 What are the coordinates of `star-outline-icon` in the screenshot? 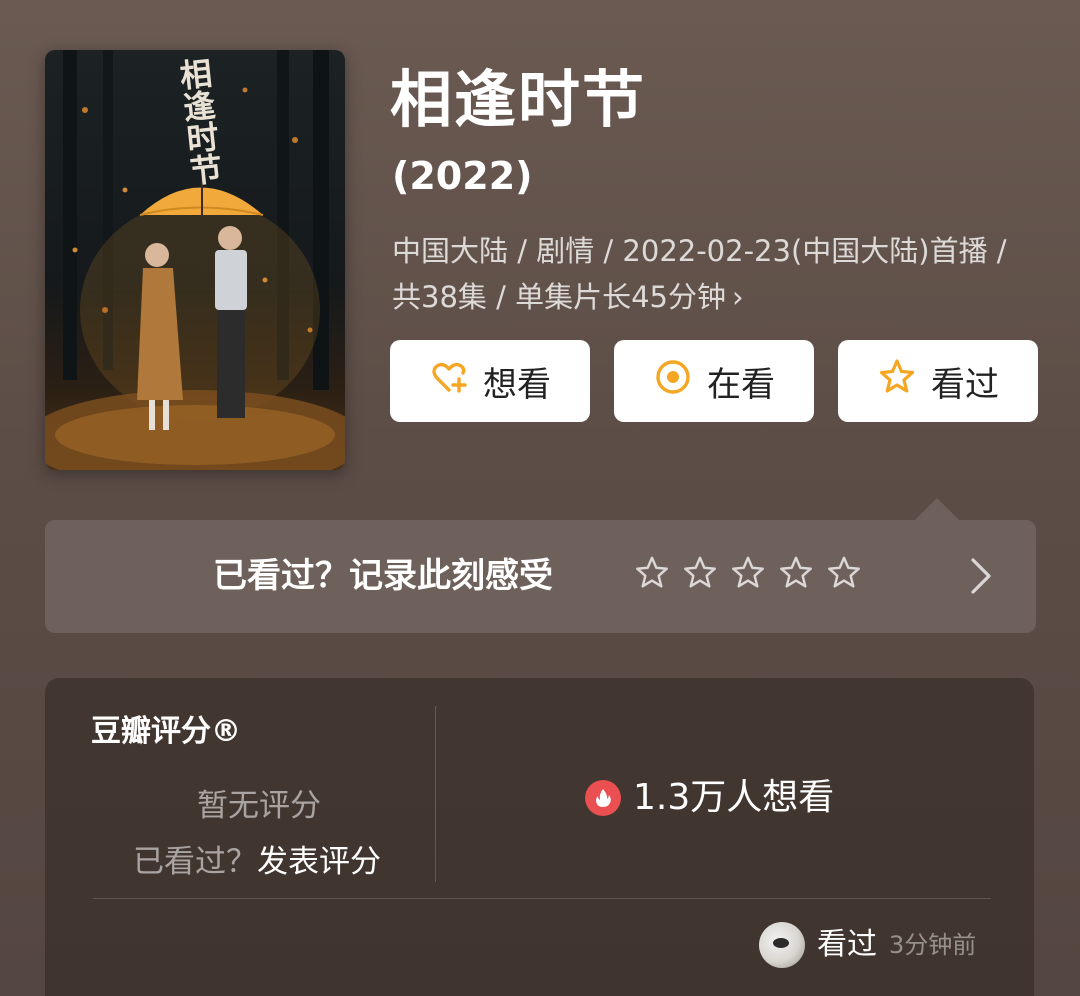 It's located at (897, 381).